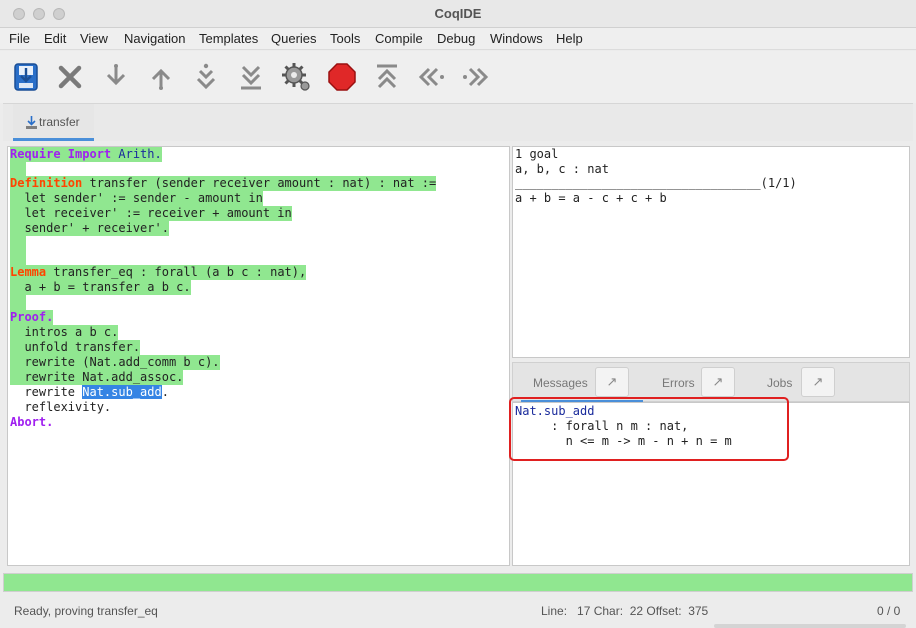 The image size is (916, 628). Describe the element at coordinates (889, 611) in the screenshot. I see `search-count: 0 / 0` at that location.